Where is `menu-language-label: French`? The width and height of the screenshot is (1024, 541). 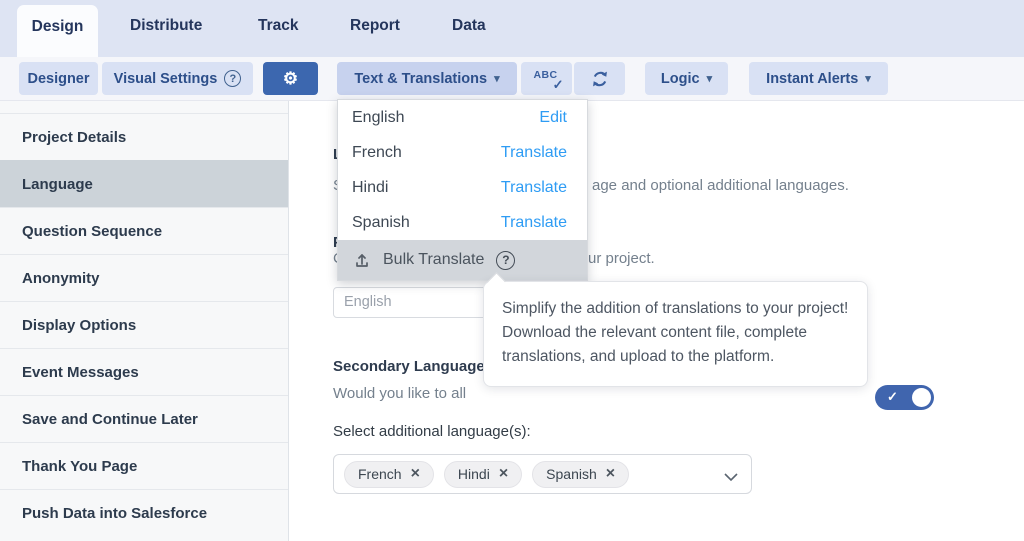
menu-language-label: French is located at coordinates (377, 152).